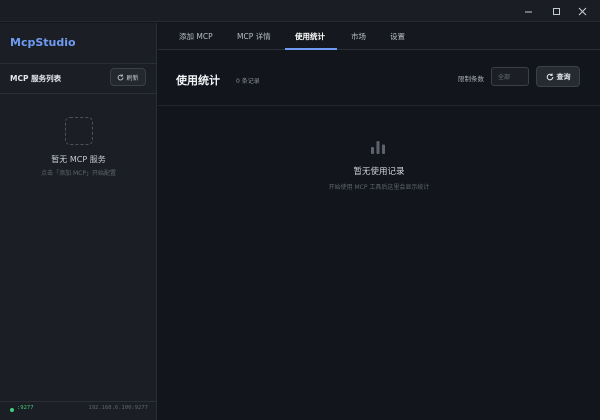  Describe the element at coordinates (510, 76) in the screenshot. I see `limit-select: 全部` at that location.